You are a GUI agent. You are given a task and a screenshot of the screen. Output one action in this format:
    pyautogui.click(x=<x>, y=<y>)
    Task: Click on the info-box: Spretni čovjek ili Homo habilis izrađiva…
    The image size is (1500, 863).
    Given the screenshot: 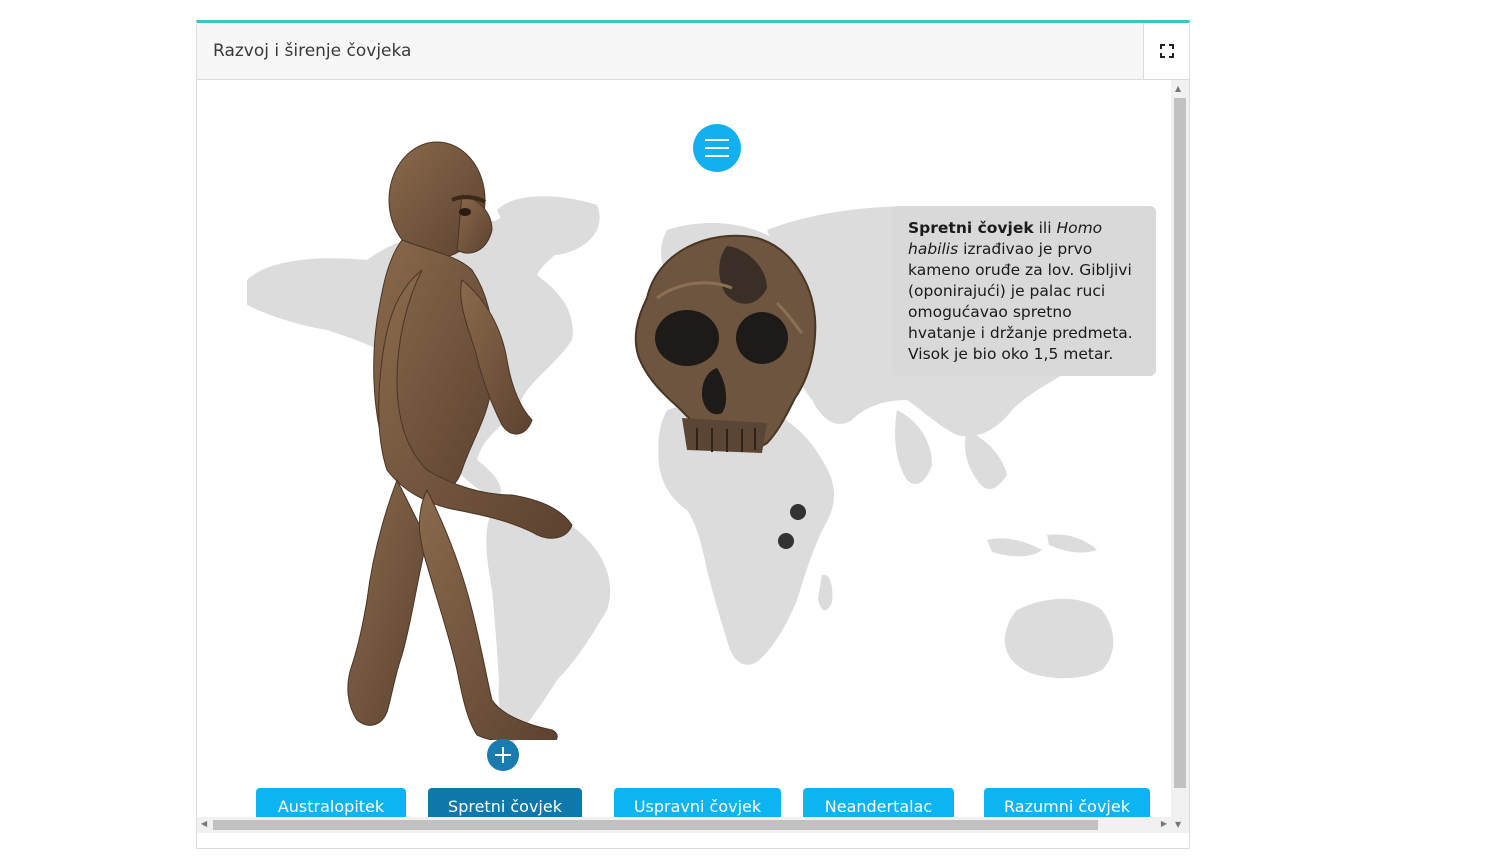 What is the action you would take?
    pyautogui.click(x=1024, y=291)
    